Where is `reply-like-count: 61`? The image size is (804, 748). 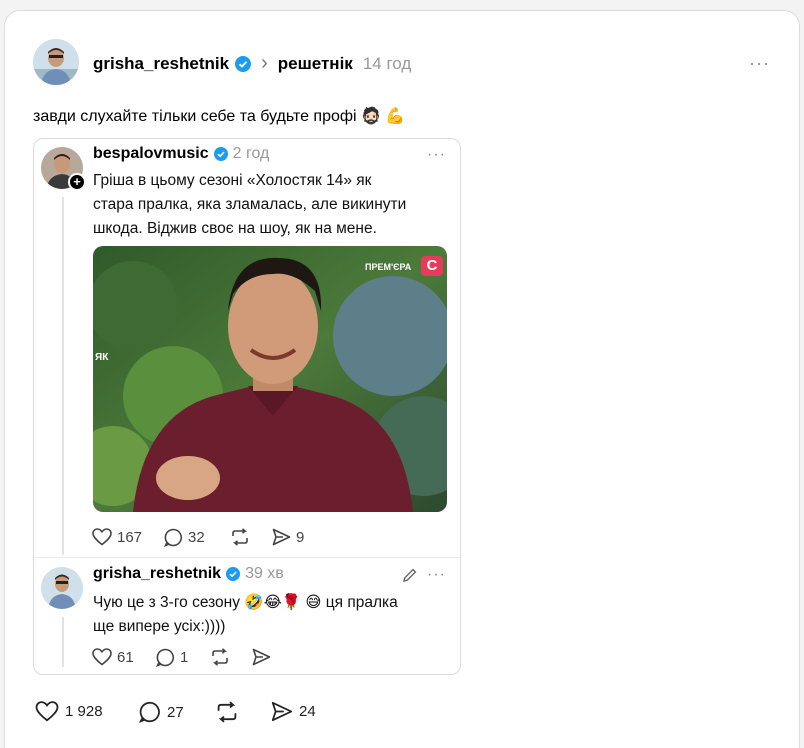 reply-like-count: 61 is located at coordinates (125, 657).